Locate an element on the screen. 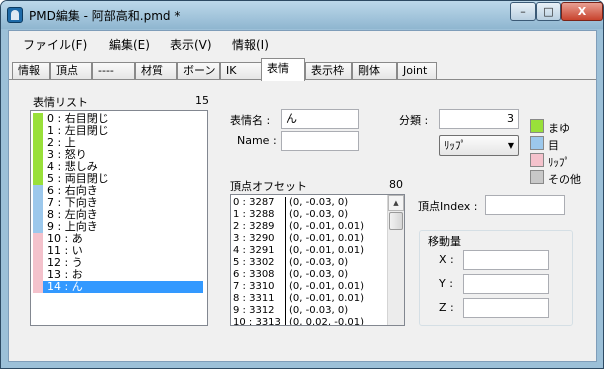 This screenshot has width=604, height=369. menu-bar: ファイル(F) 編集(E) 表示(V) 情報(I) is located at coordinates (302, 44).